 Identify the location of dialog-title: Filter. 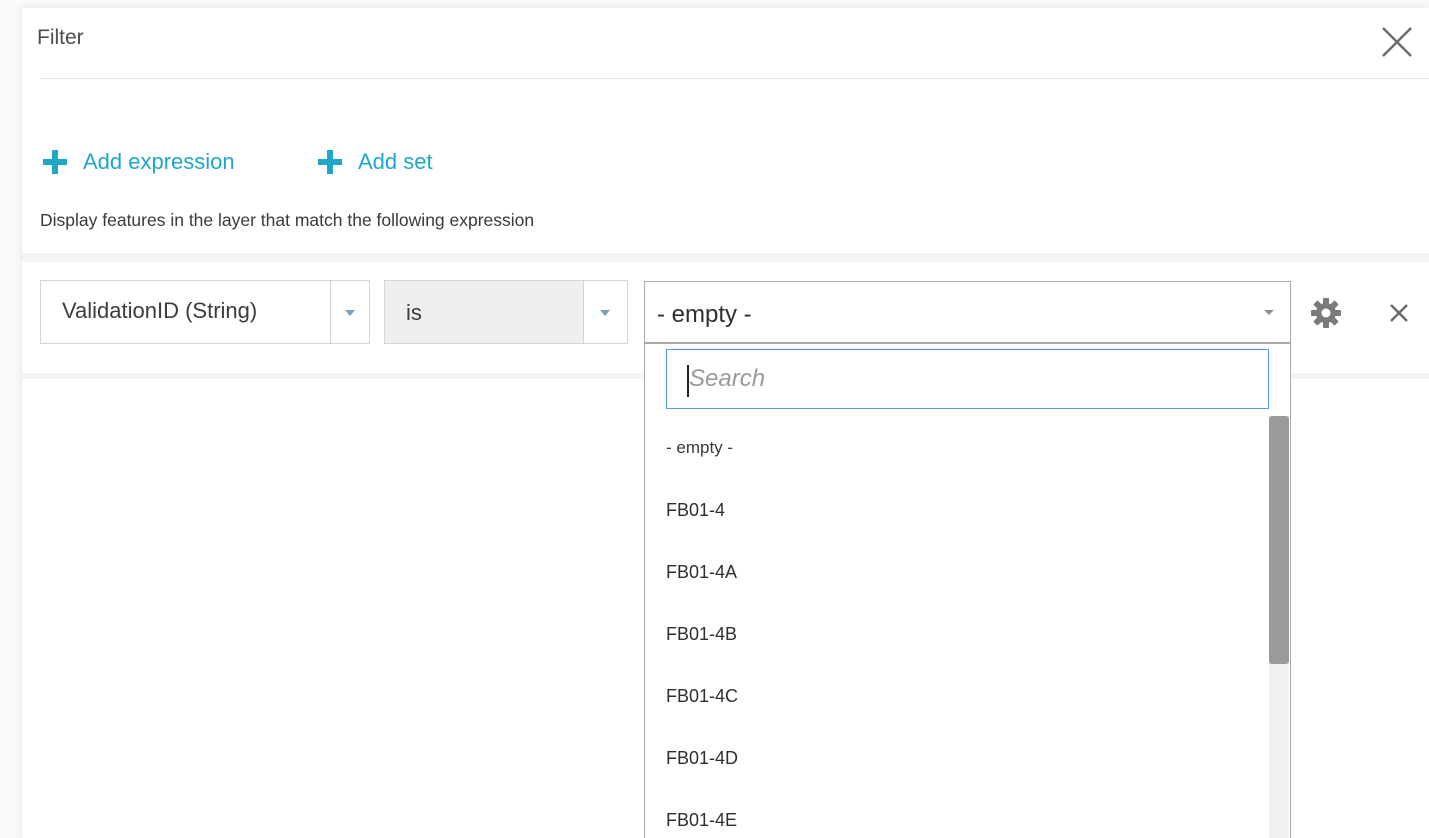
(60, 37).